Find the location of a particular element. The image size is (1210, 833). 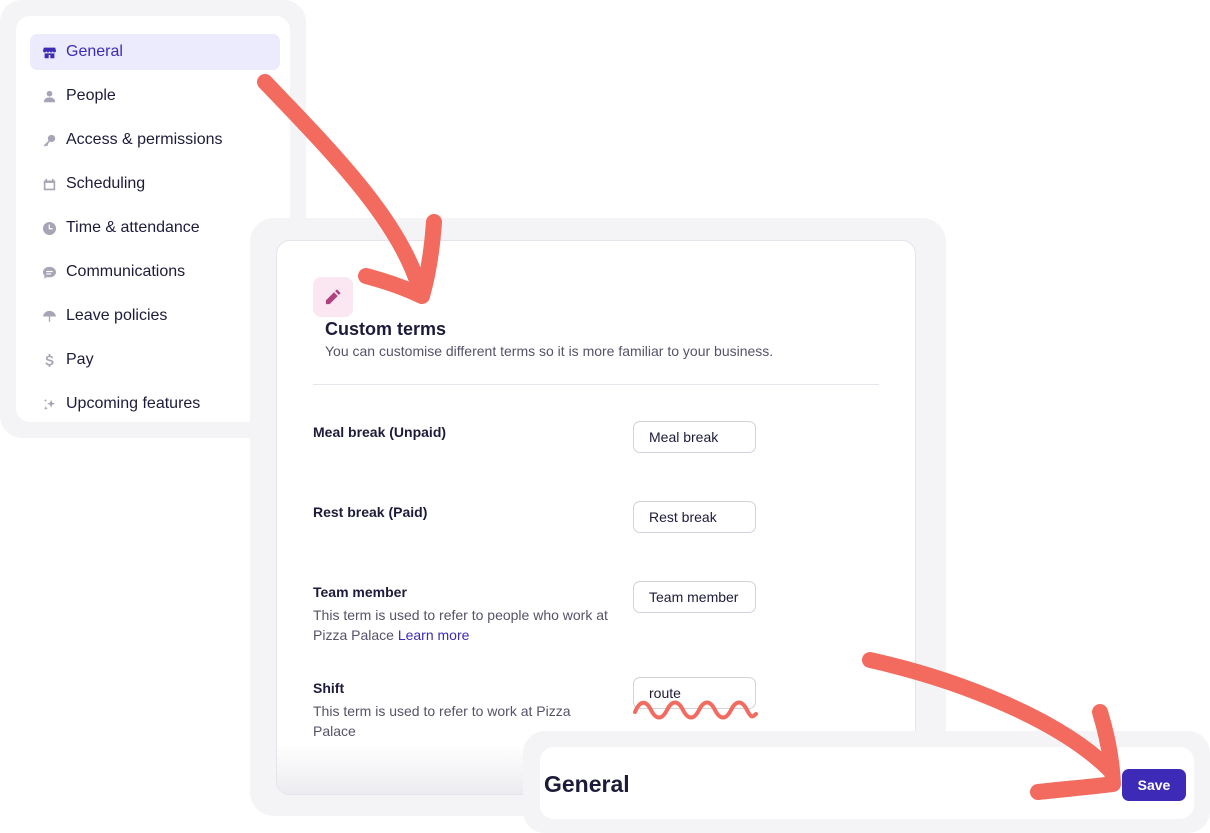

term-label-meal-break: Meal break (Unpaid) is located at coordinates (380, 432).